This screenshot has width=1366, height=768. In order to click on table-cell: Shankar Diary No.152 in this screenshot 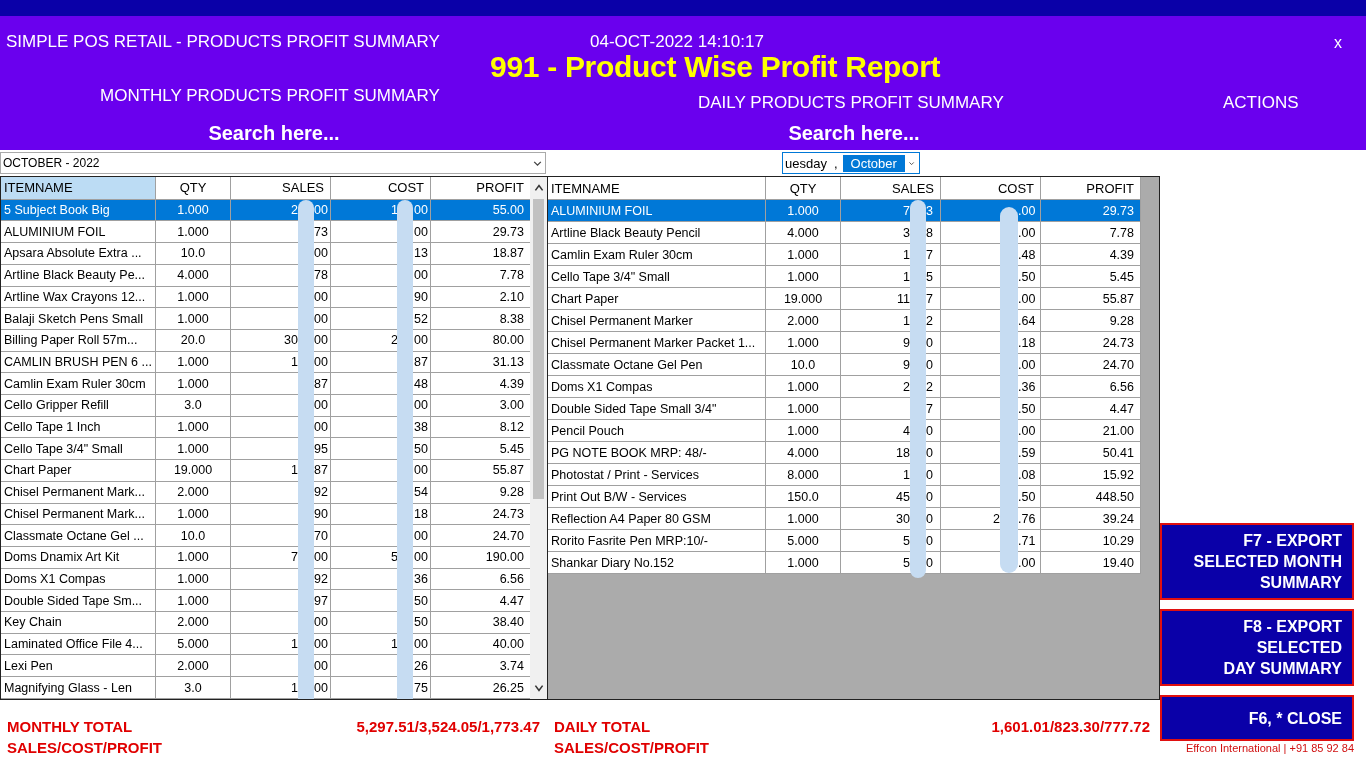, I will do `click(657, 563)`.